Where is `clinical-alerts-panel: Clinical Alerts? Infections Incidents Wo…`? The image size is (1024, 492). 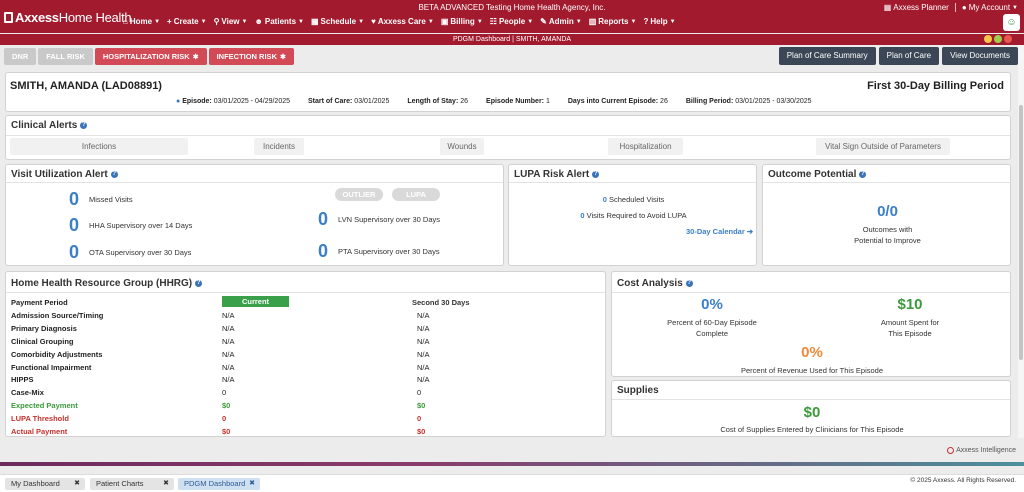
clinical-alerts-panel: Clinical Alerts? Infections Incidents Wo… is located at coordinates (508, 137).